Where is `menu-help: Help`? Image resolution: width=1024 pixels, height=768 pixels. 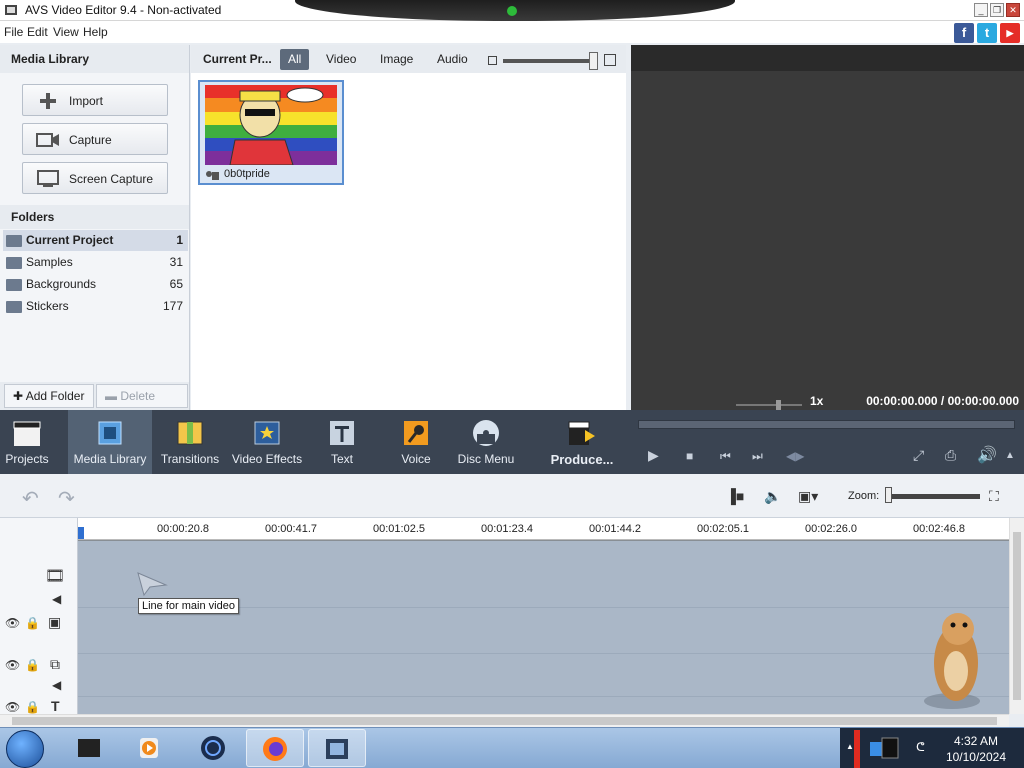 menu-help: Help is located at coordinates (95, 32).